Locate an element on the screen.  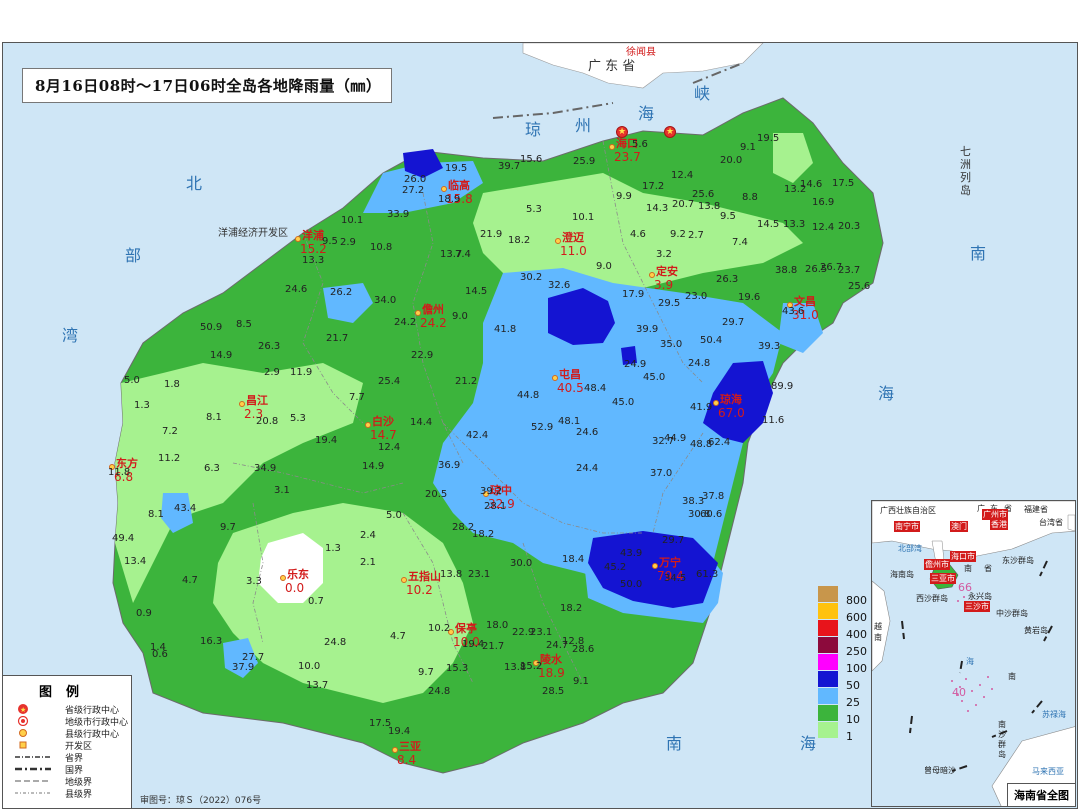
inset-nansha-4: 岛 is located at coordinates (1002, 754).